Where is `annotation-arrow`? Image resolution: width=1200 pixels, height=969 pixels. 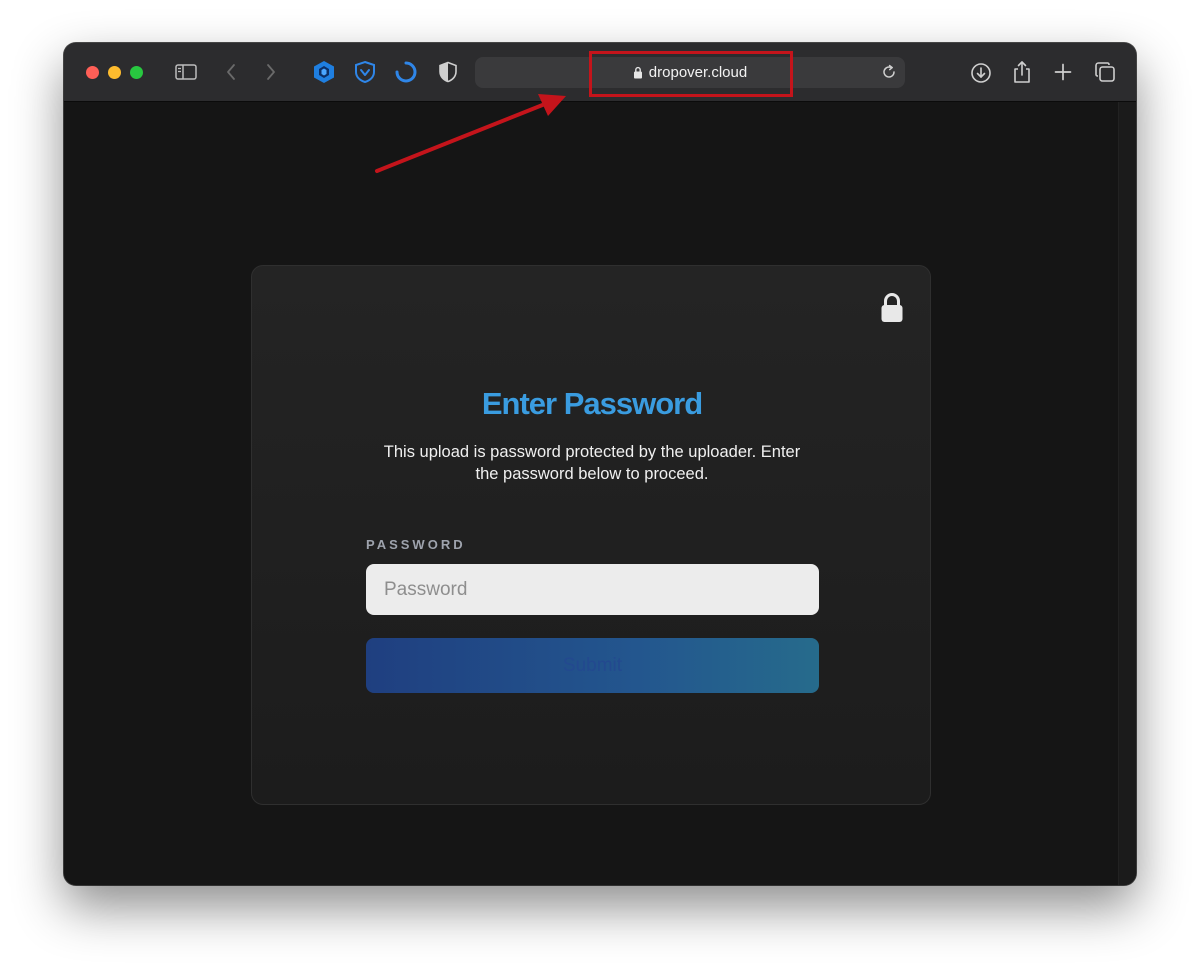
annotation-arrow is located at coordinates (470, 133).